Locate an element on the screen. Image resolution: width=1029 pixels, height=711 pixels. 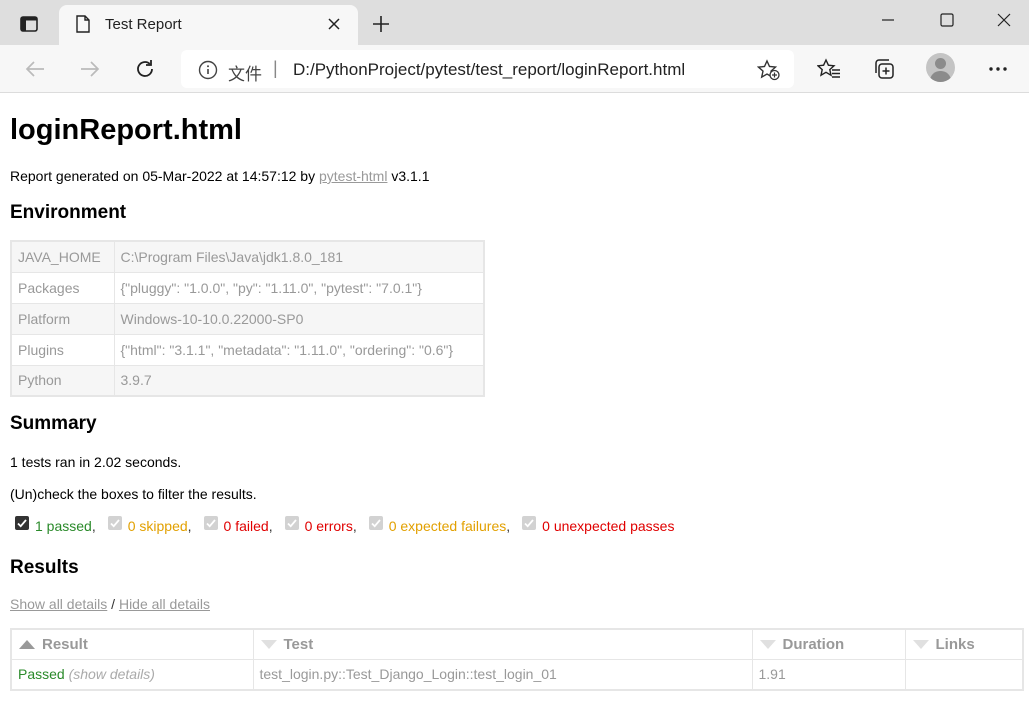
collections-button is located at coordinates (884, 69).